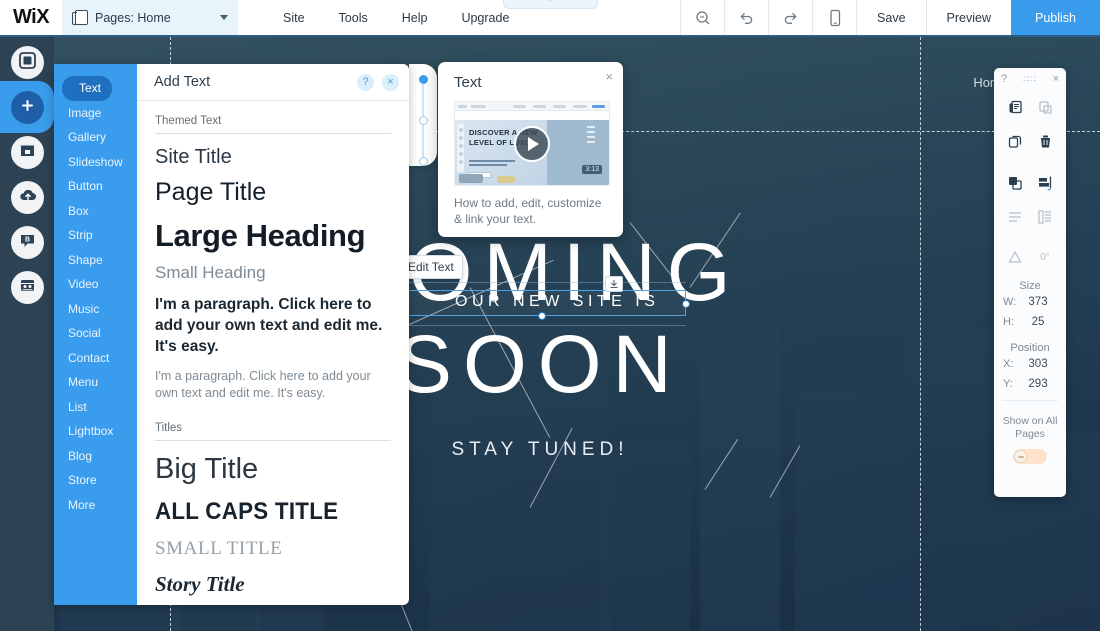 This screenshot has width=1100, height=631. I want to click on height-field: H: 25, so click(1030, 322).